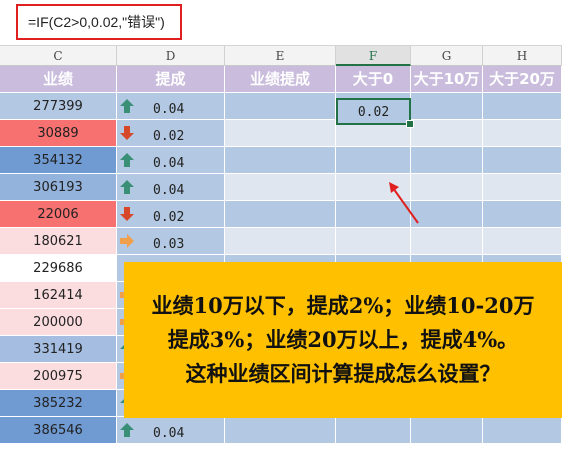 The height and width of the screenshot is (450, 562). What do you see at coordinates (447, 56) in the screenshot?
I see `column-header-g: G` at bounding box center [447, 56].